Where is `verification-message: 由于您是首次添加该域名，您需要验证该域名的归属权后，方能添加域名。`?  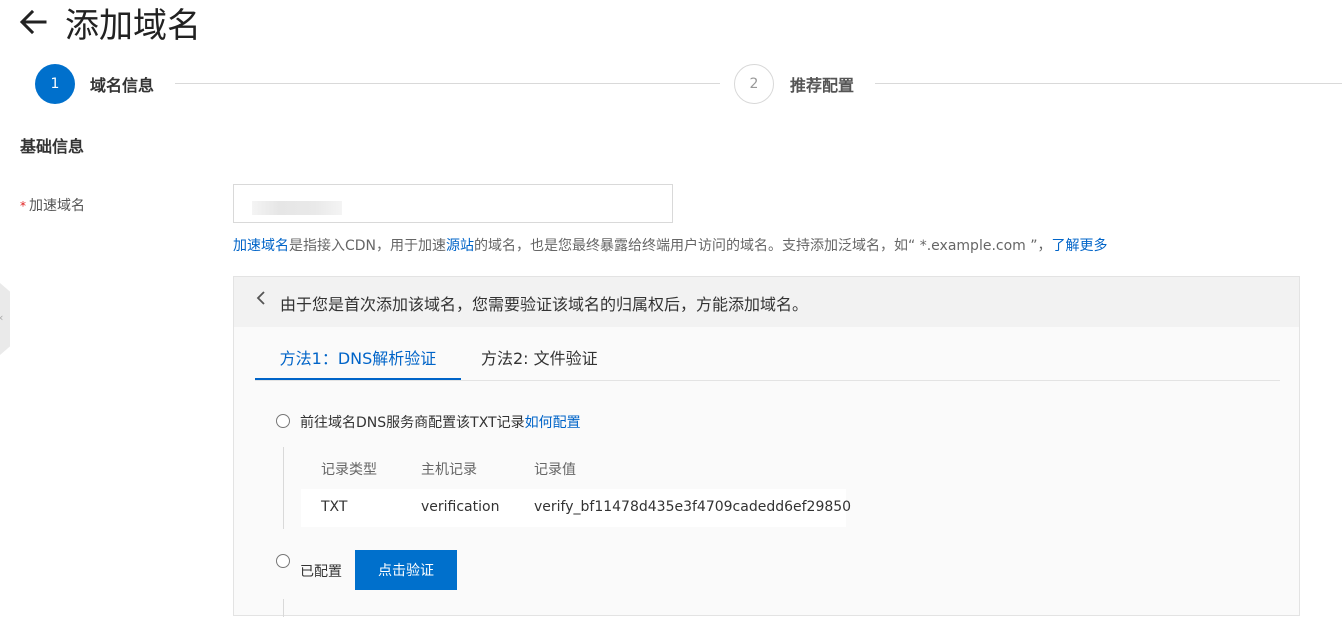
verification-message: 由于您是首次添加该域名，您需要验证该域名的归属权后，方能添加域名。 is located at coordinates (544, 304).